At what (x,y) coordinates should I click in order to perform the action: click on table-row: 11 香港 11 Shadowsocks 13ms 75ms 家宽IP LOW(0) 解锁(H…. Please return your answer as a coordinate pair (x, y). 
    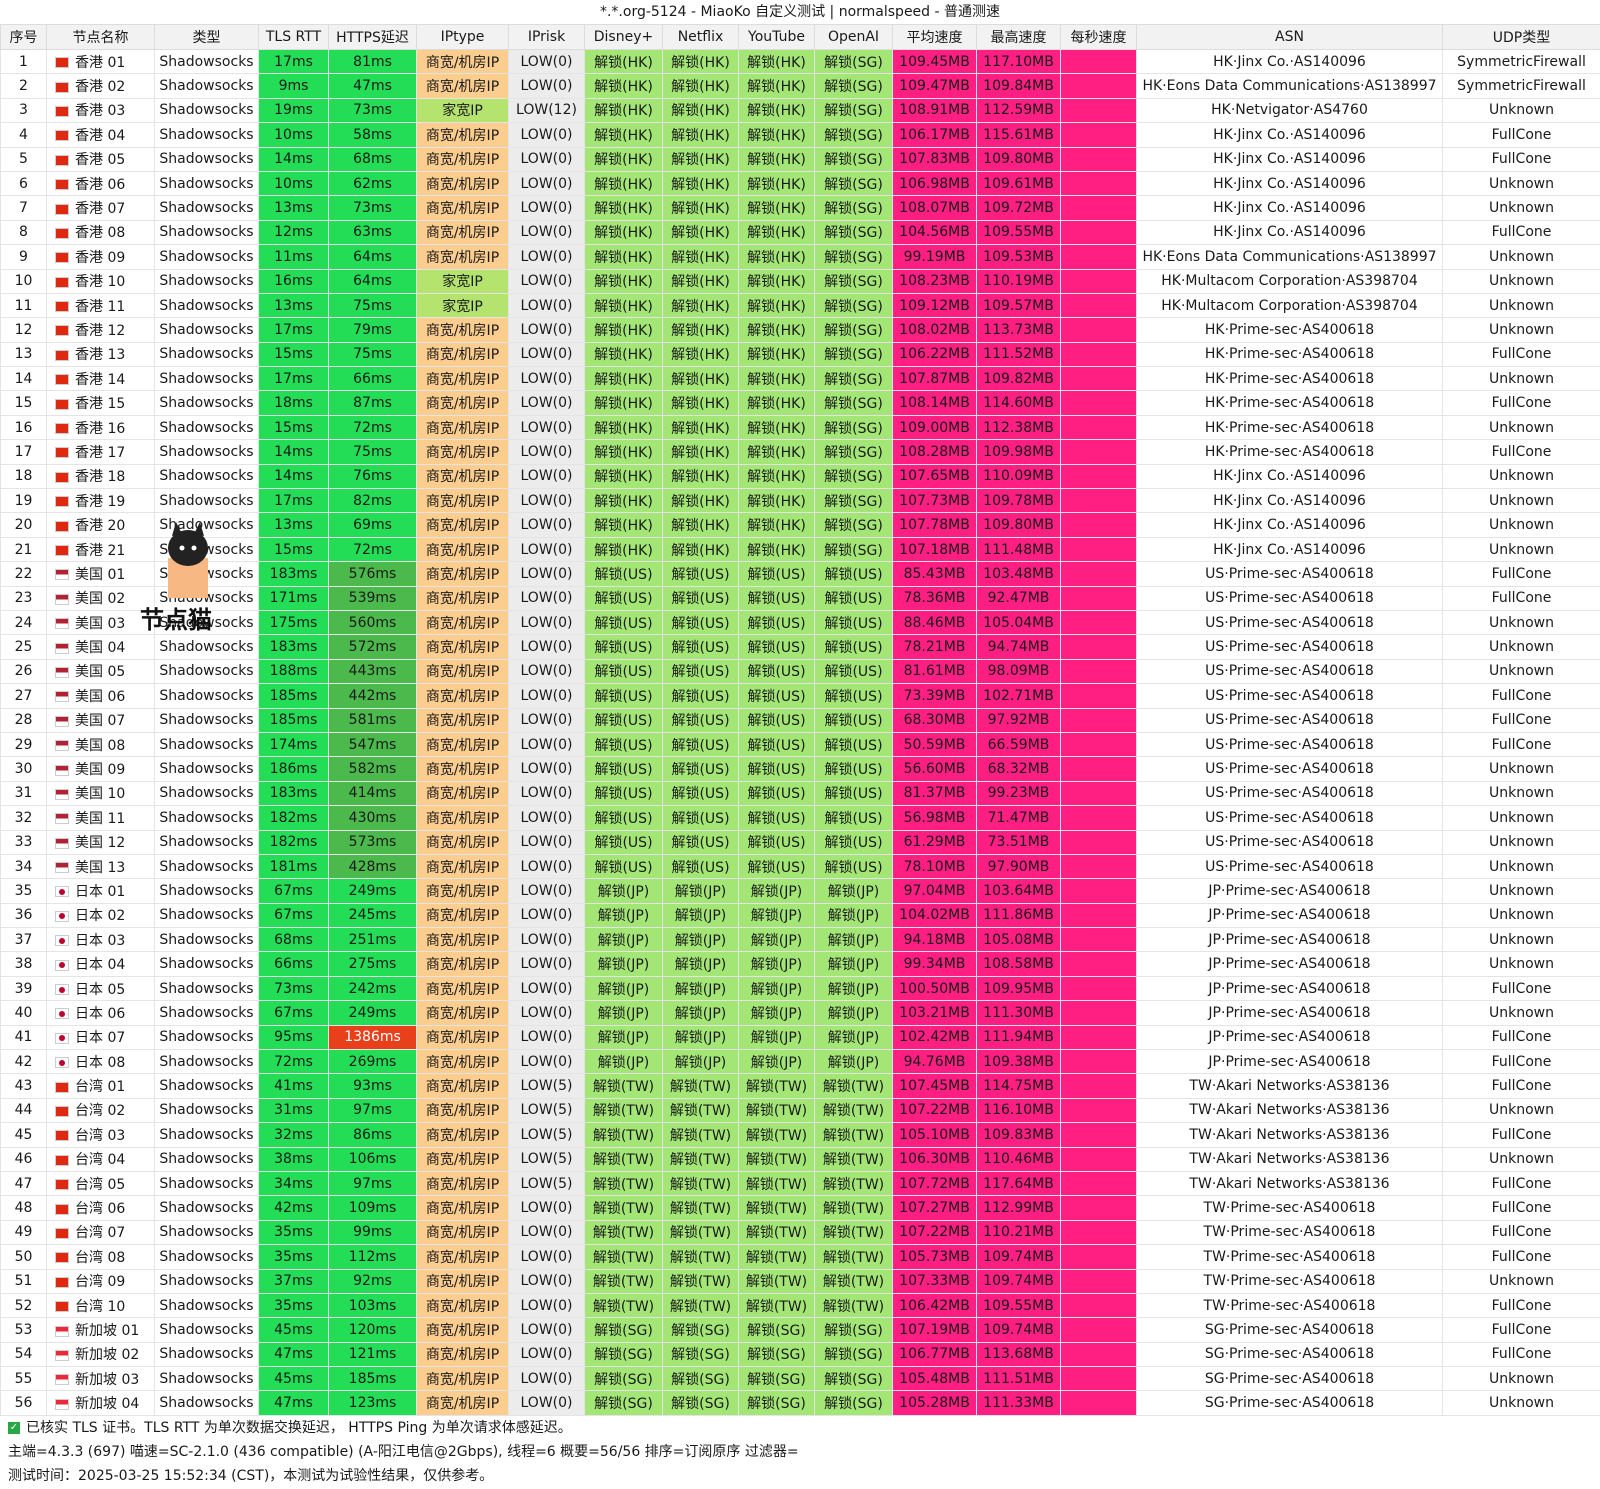
    Looking at the image, I should click on (800, 305).